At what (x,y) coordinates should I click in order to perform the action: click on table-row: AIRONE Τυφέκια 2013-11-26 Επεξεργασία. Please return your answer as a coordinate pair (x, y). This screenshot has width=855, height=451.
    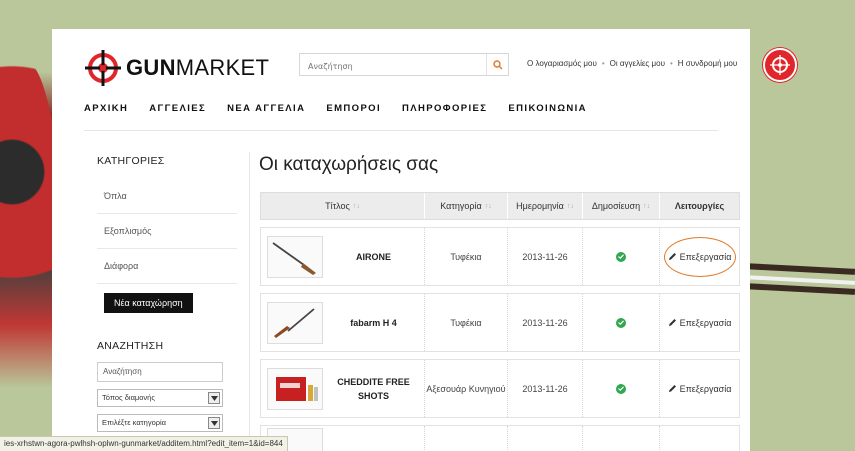
    Looking at the image, I should click on (500, 256).